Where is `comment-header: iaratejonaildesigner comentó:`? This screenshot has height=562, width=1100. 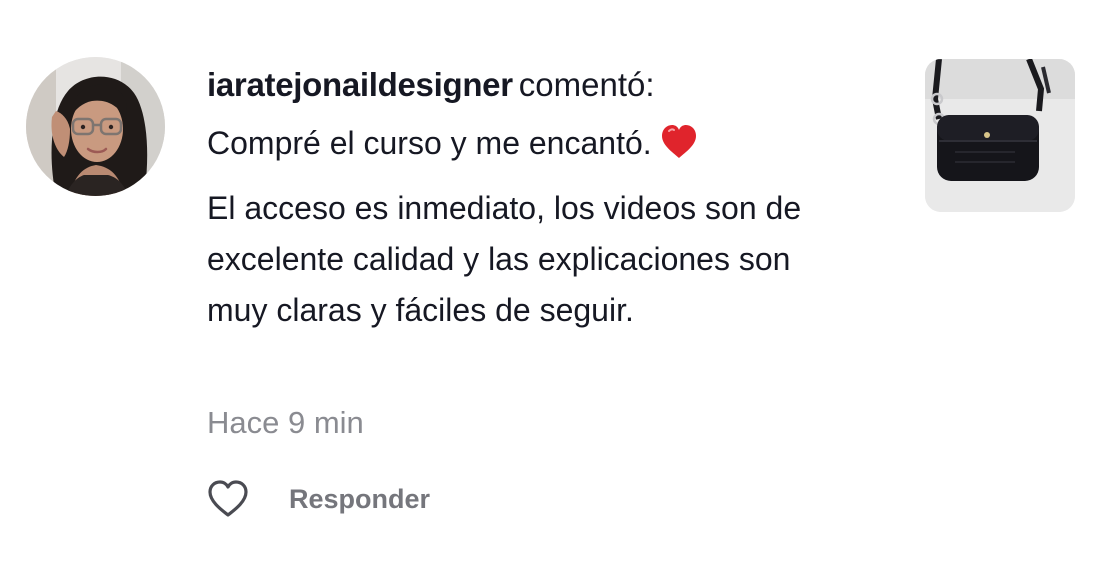
comment-header: iaratejonaildesigner comentó: is located at coordinates (547, 85).